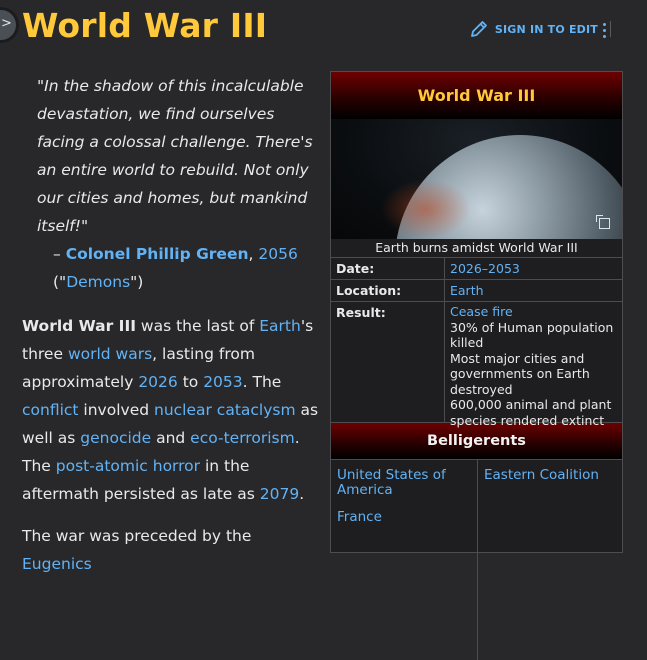 The image size is (647, 660). I want to click on expand-image-icon, so click(603, 222).